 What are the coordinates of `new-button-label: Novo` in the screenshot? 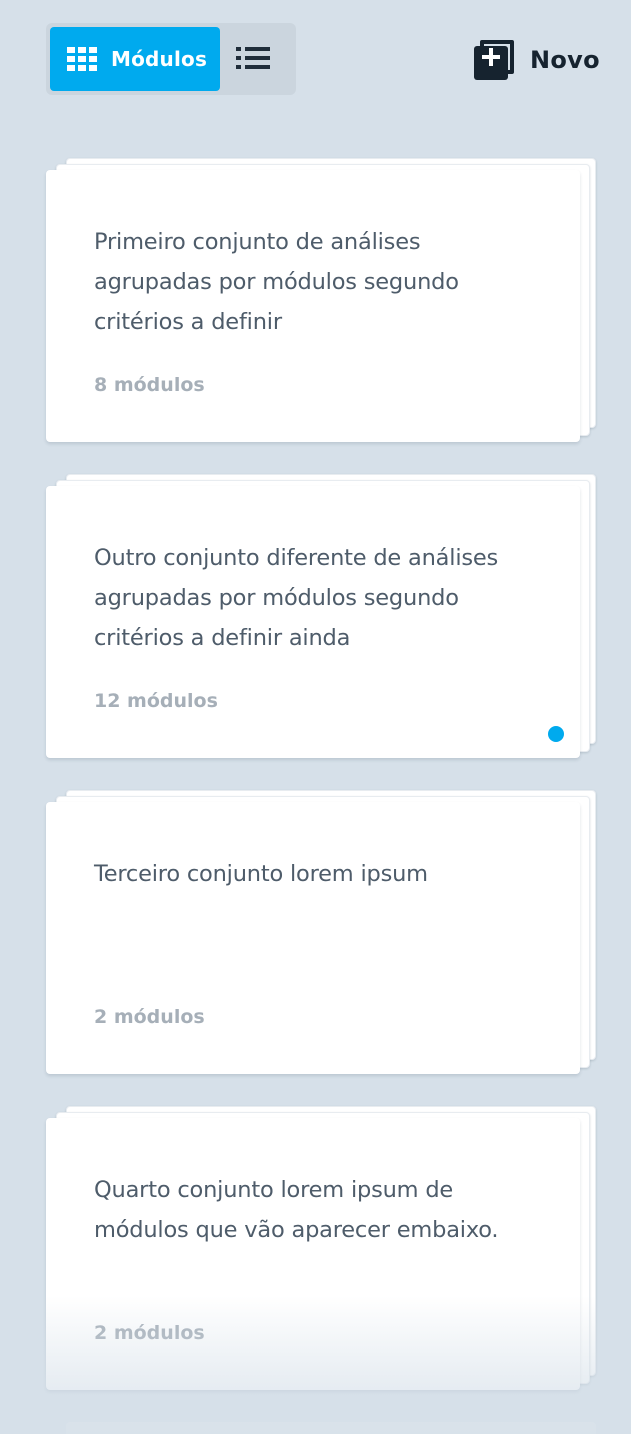 It's located at (565, 60).